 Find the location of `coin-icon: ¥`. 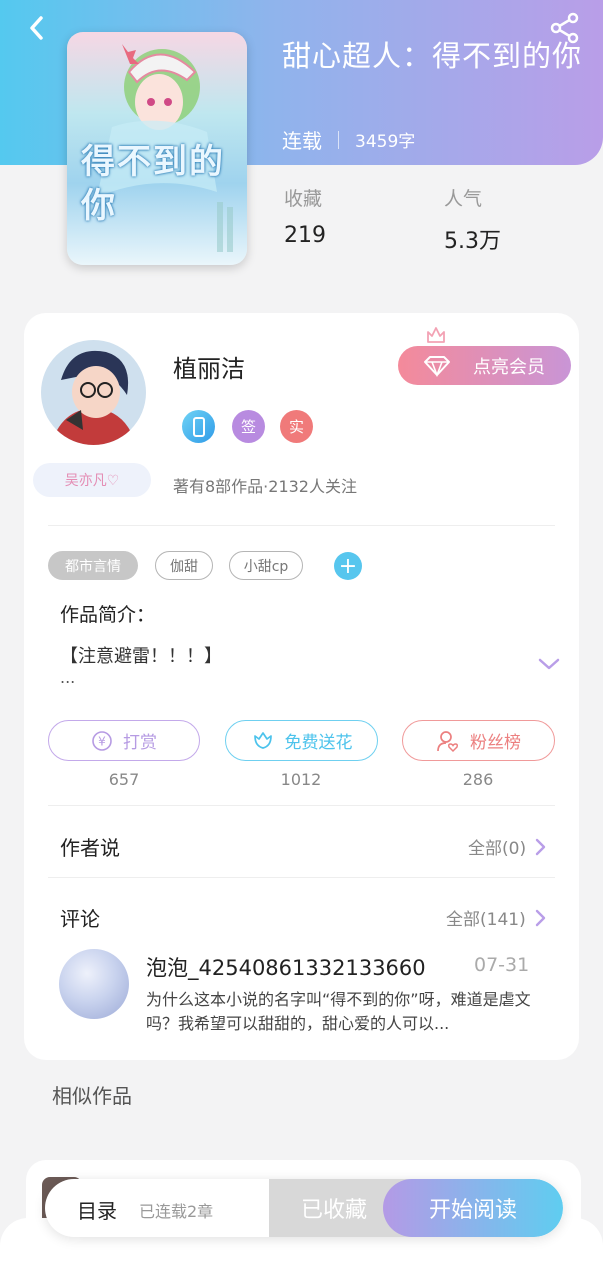

coin-icon: ¥ is located at coordinates (102, 740).